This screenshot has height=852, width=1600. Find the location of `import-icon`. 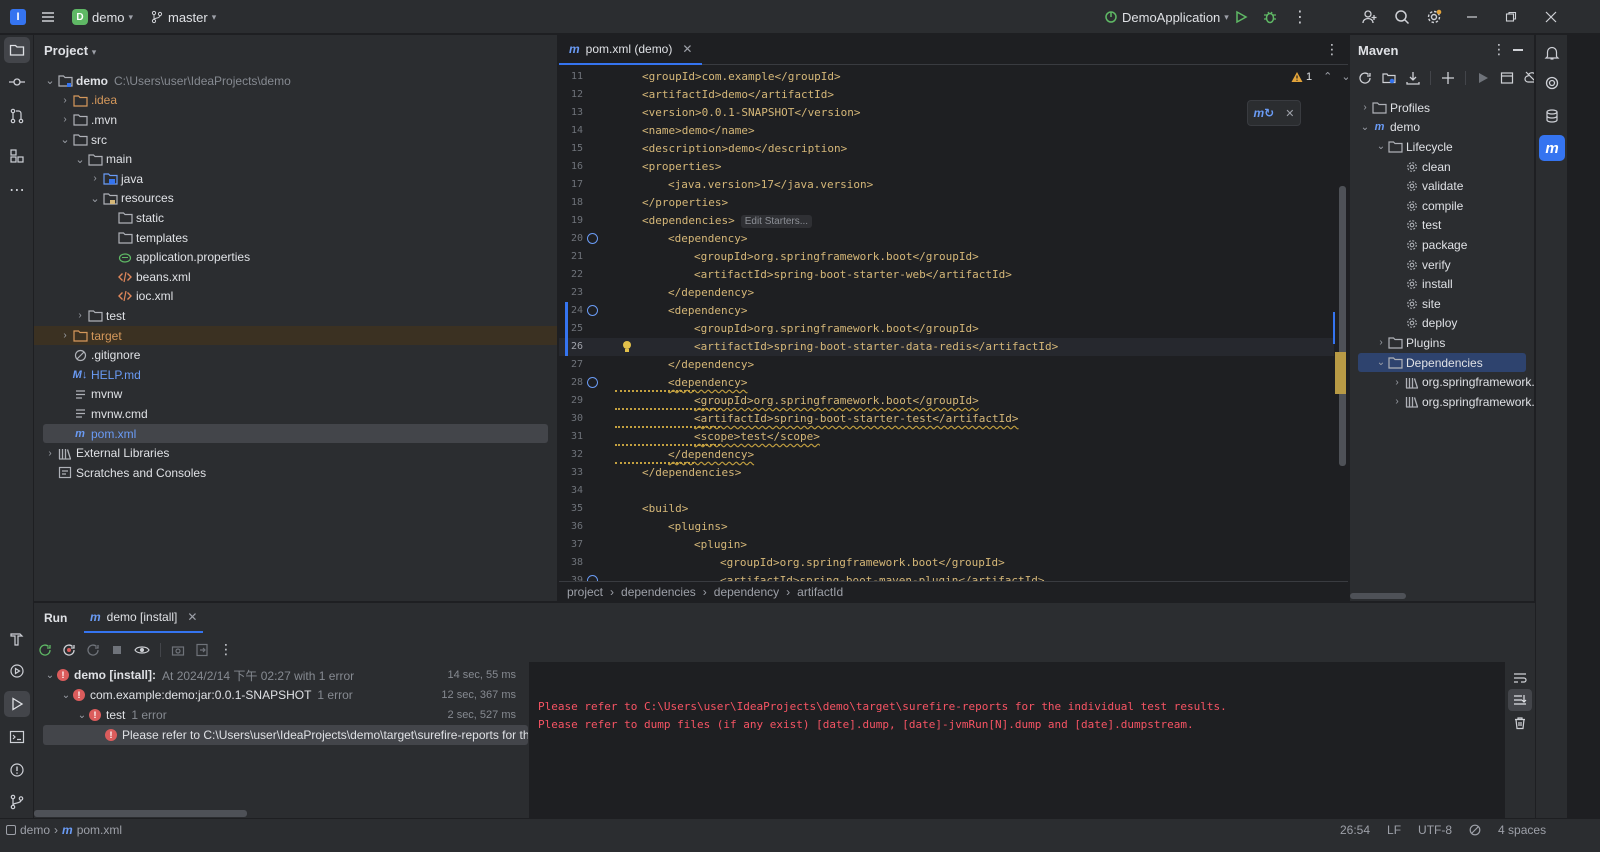

import-icon is located at coordinates (202, 650).